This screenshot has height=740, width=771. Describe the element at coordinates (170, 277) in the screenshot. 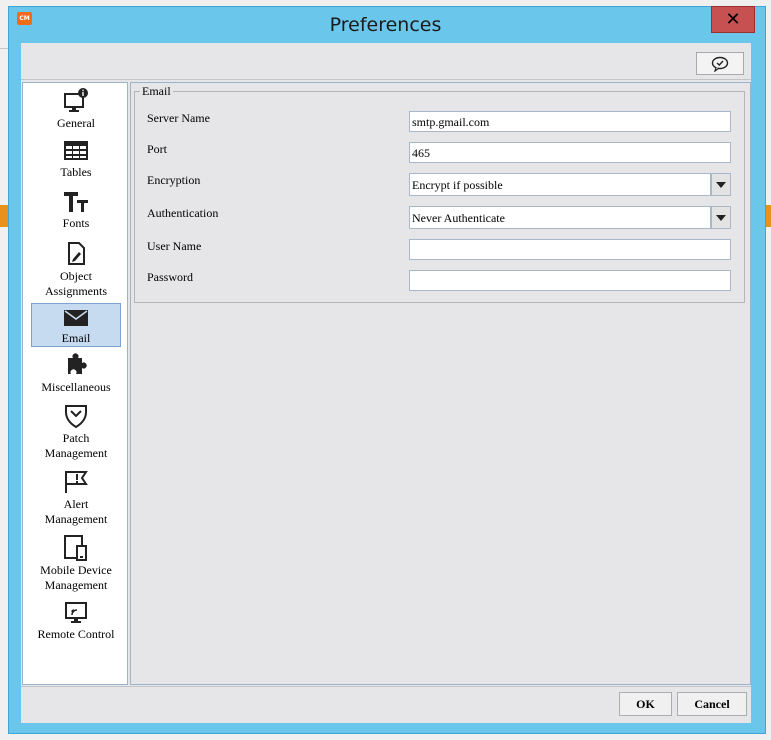

I see `password-label: Password` at that location.